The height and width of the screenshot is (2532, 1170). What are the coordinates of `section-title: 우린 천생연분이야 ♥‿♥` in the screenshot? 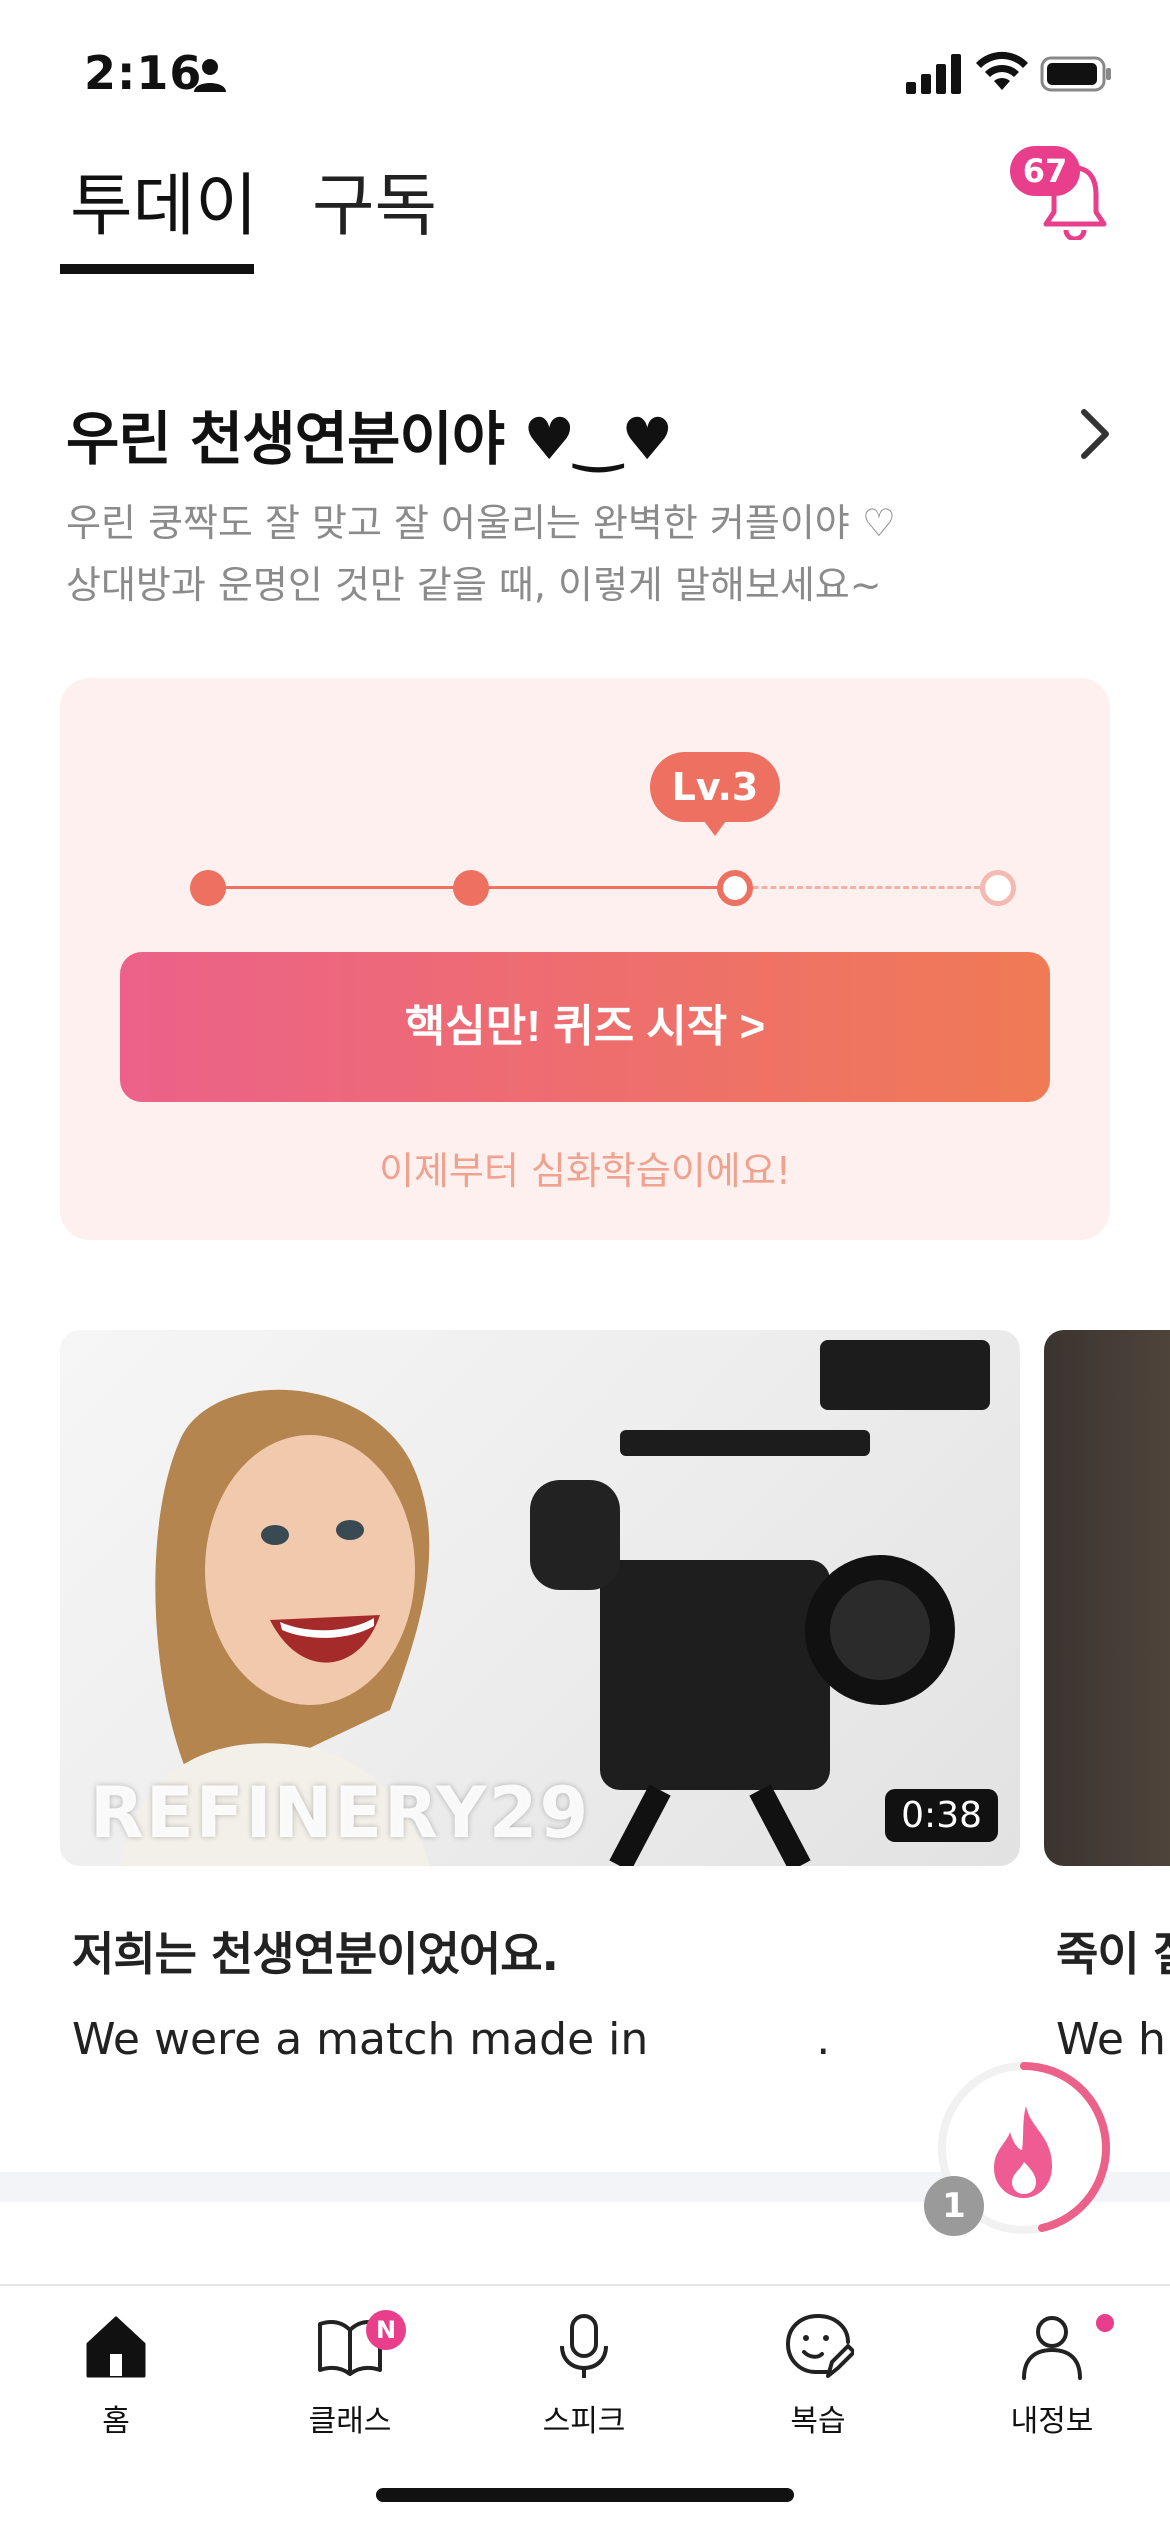 It's located at (369, 434).